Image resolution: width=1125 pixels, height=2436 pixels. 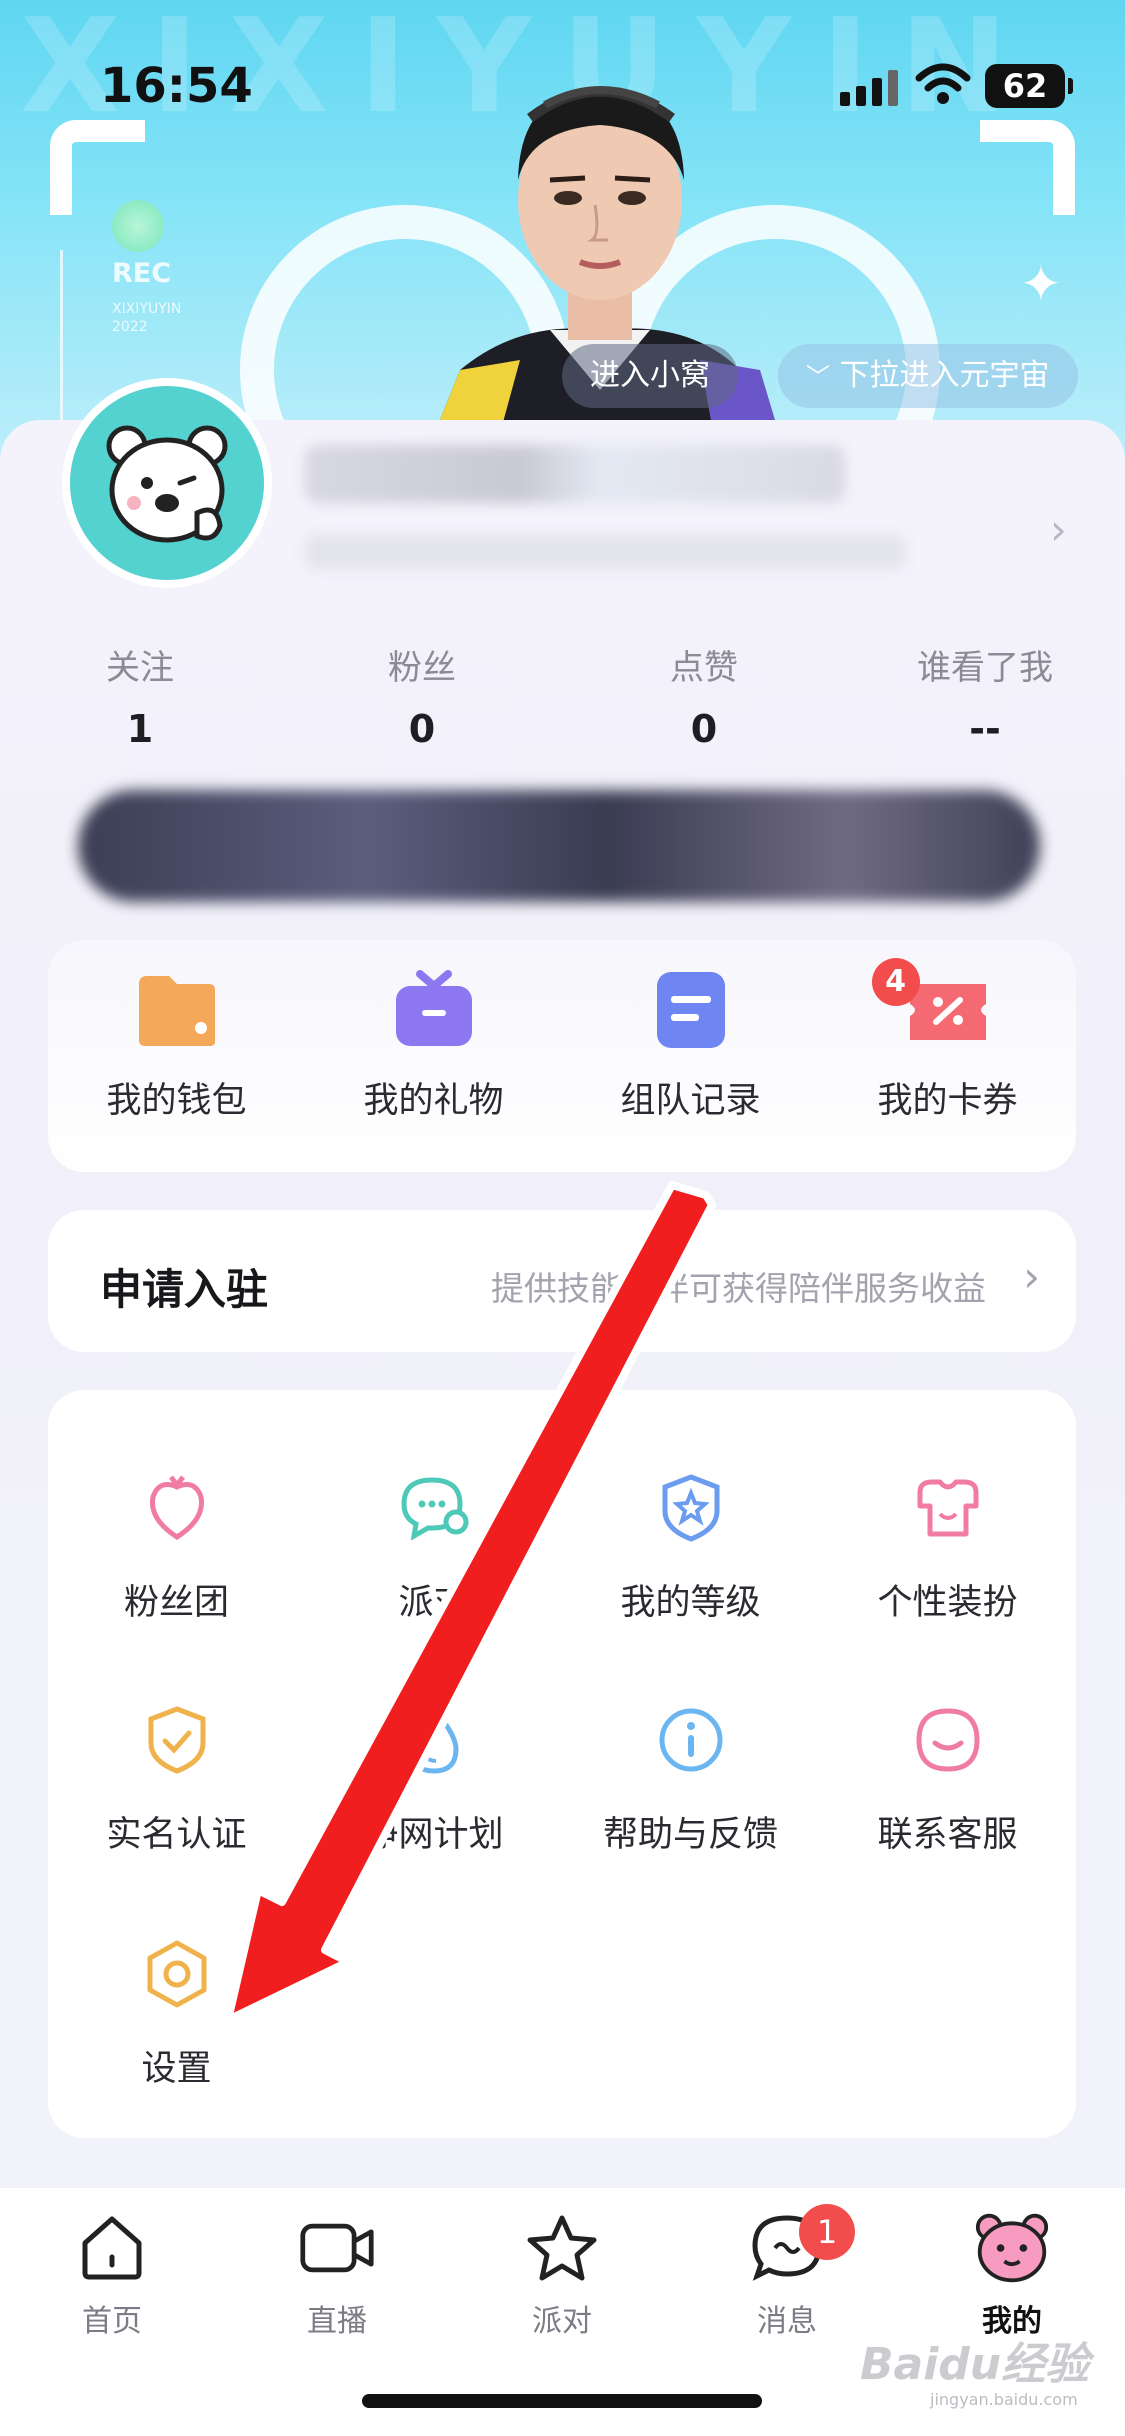 What do you see at coordinates (690, 1779) in the screenshot?
I see `menu-help-feedback: 帮助与反馈` at bounding box center [690, 1779].